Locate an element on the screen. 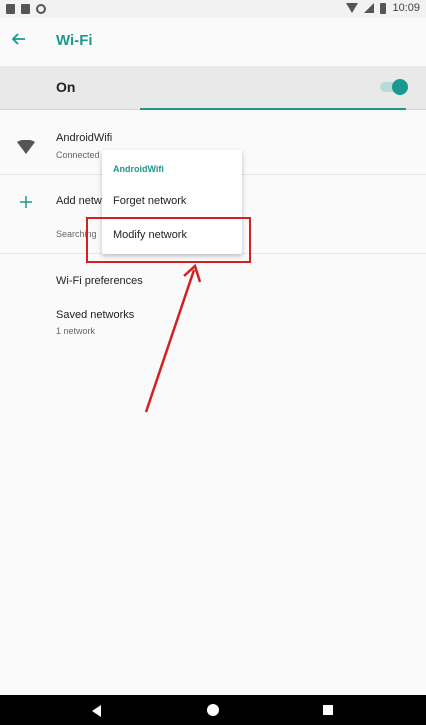 The width and height of the screenshot is (426, 725). notification-icons is located at coordinates (26, 9).